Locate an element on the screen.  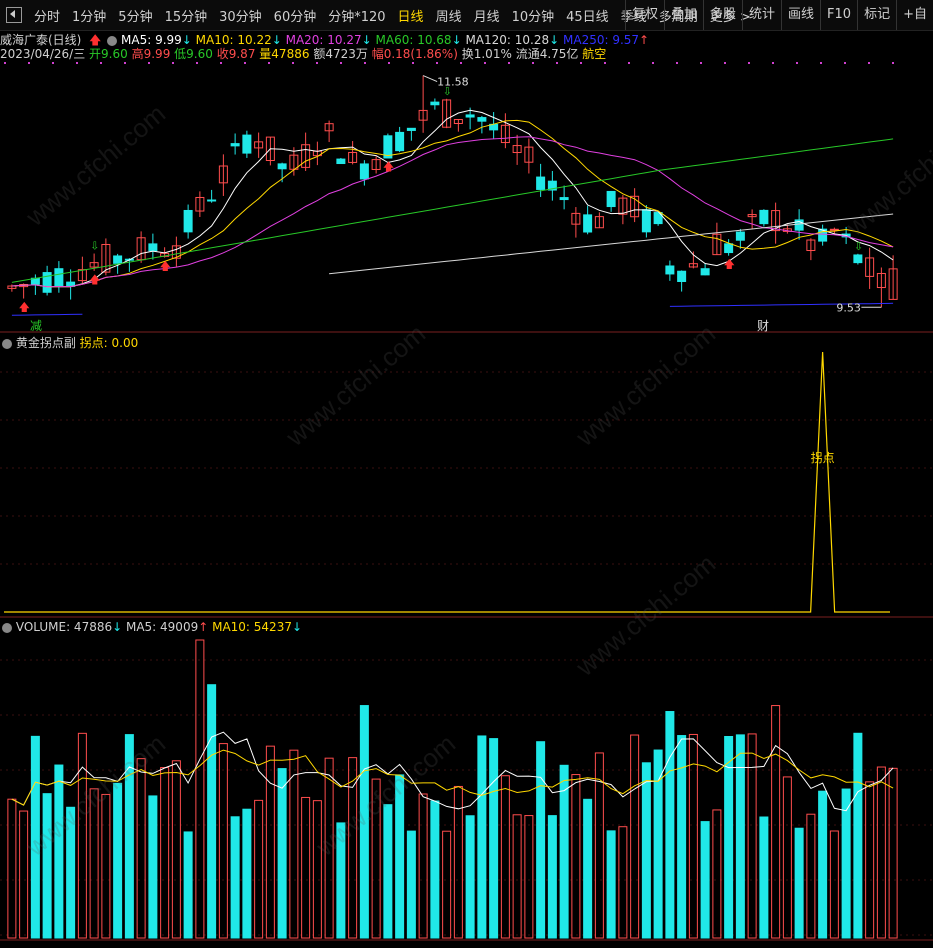
ma250-line is located at coordinates (47, 314).